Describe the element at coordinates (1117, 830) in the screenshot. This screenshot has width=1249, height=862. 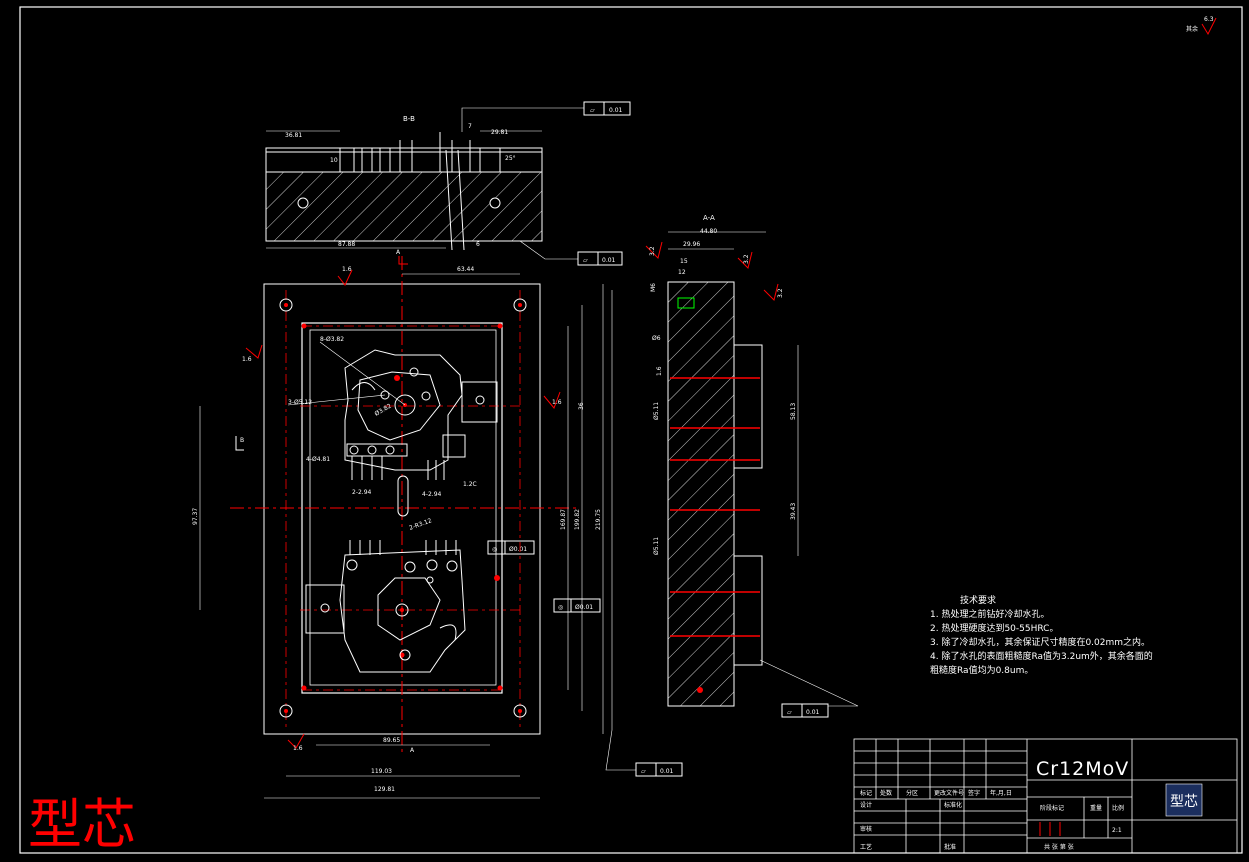
I see `scale-value: 2:1` at that location.